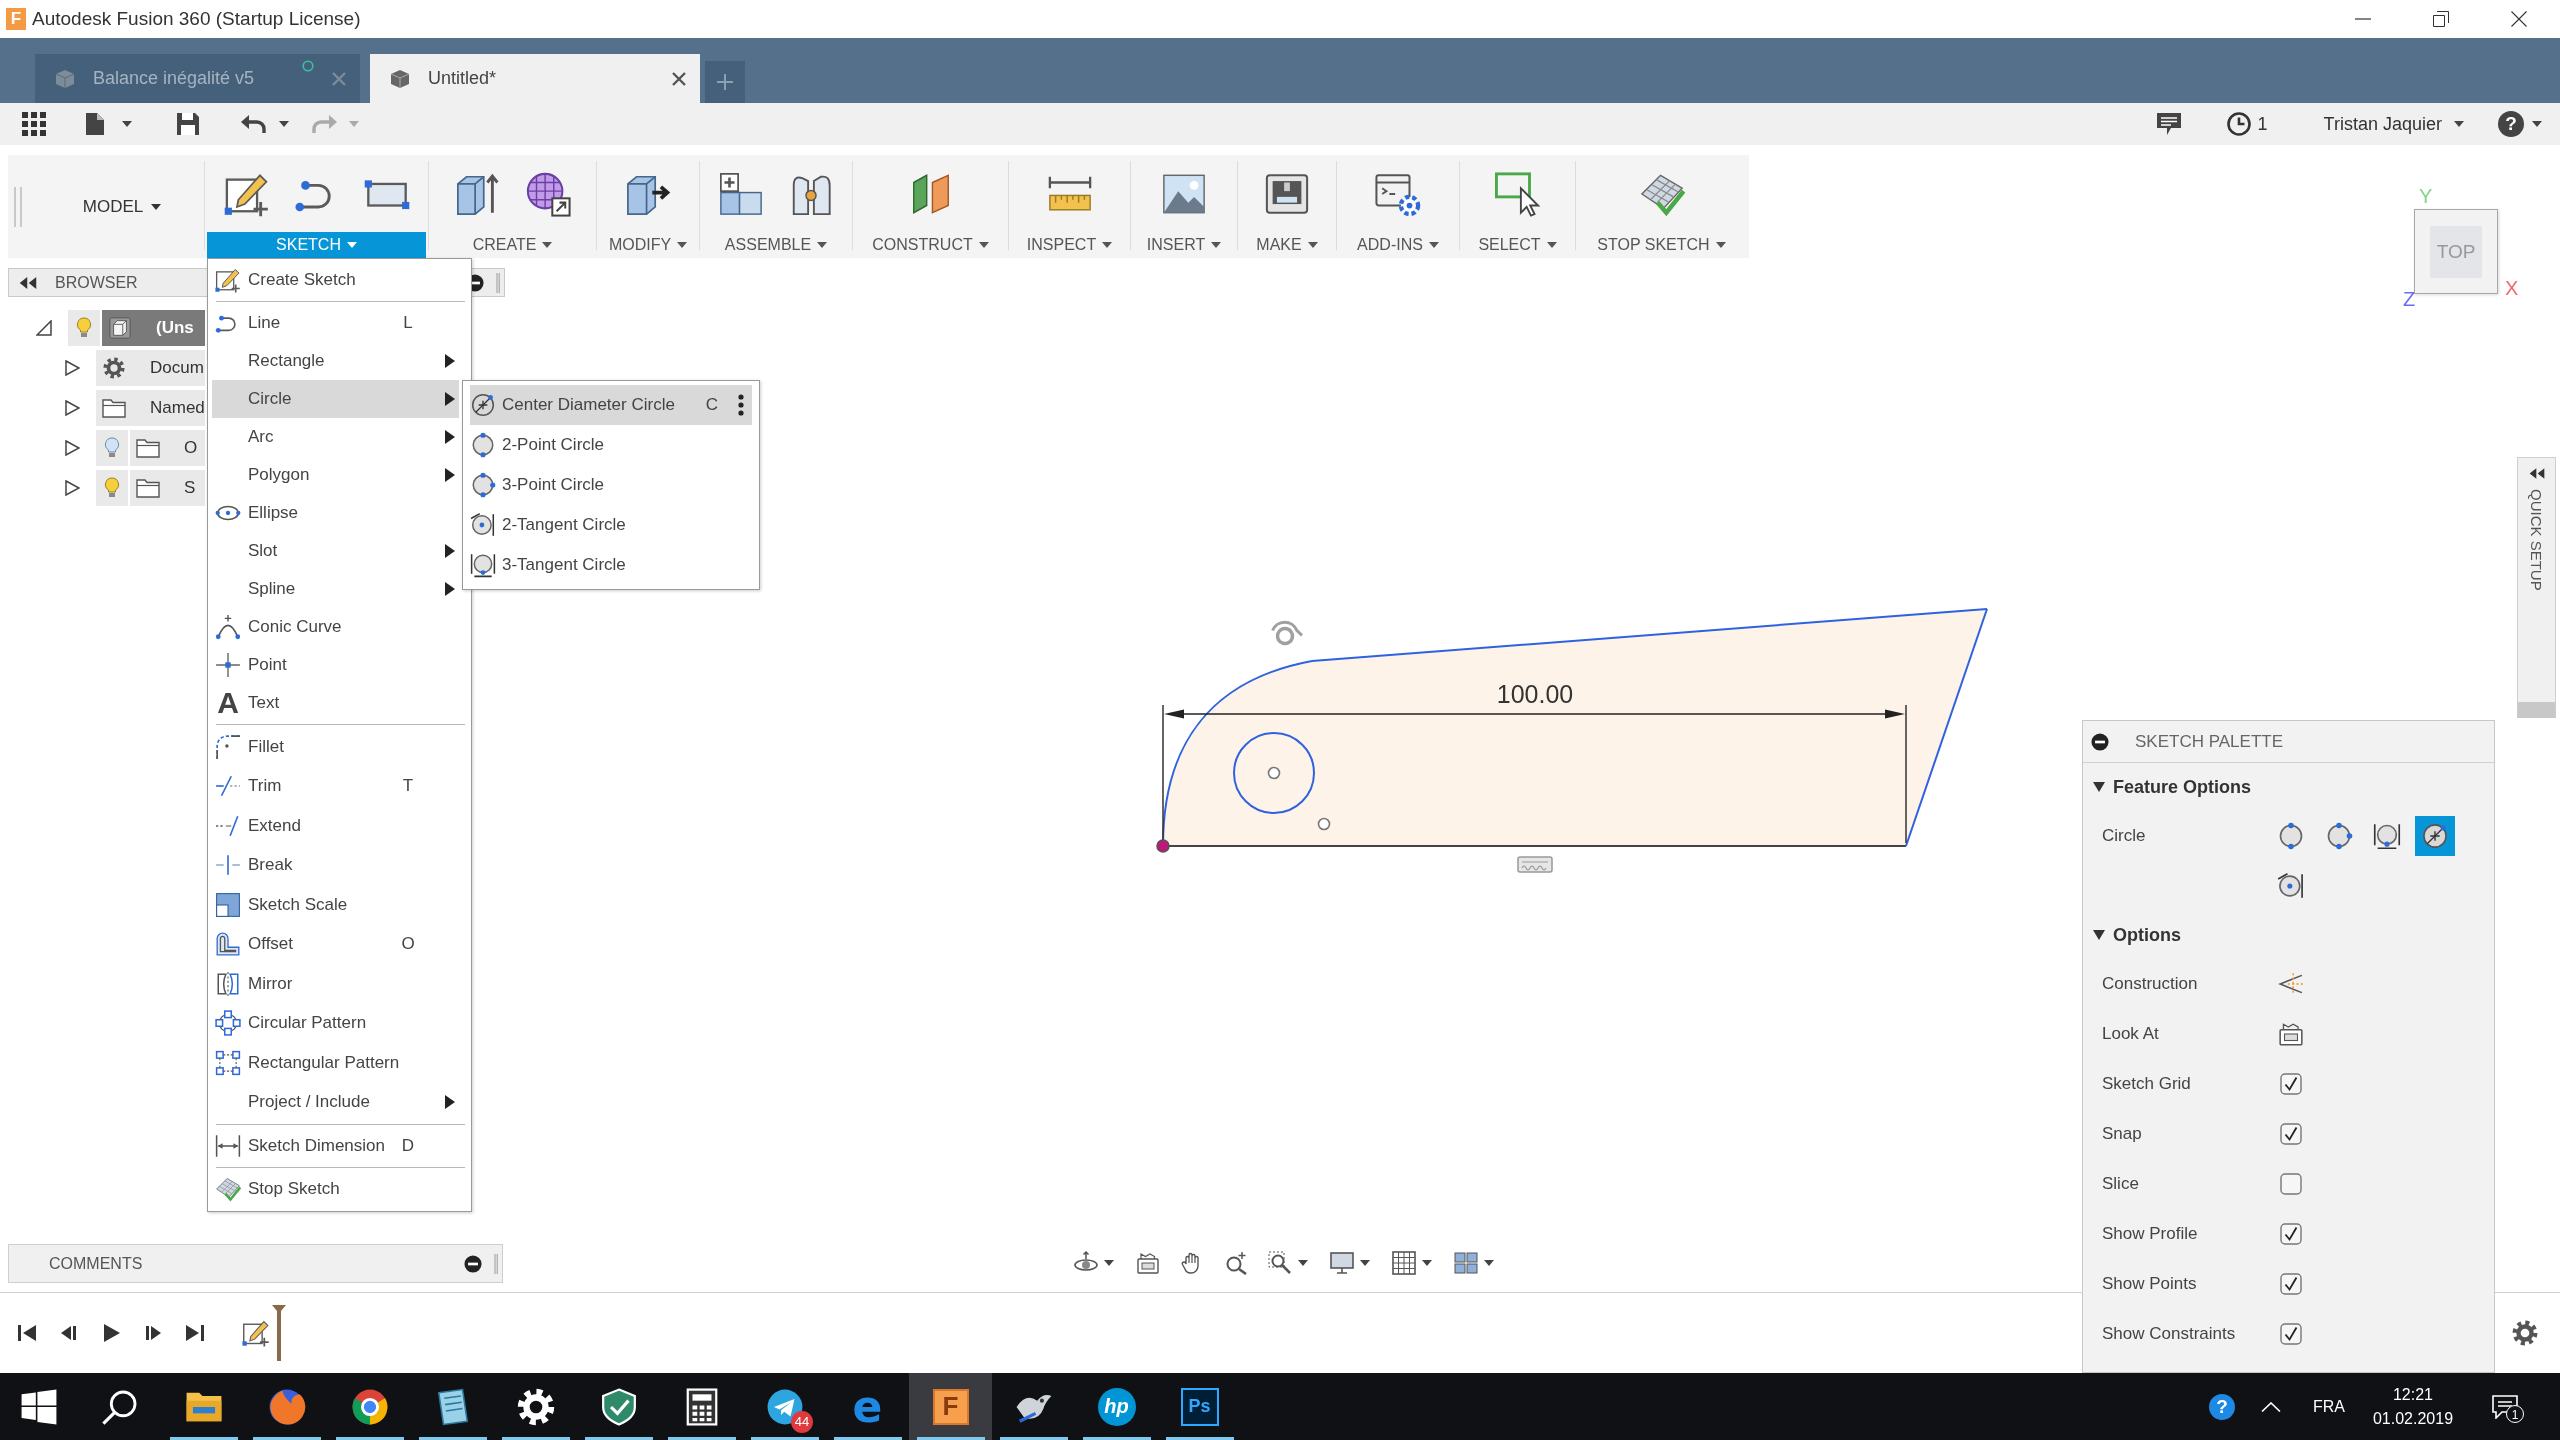 This screenshot has height=1440, width=2560. What do you see at coordinates (335, 865) in the screenshot?
I see `menu-item: Break` at bounding box center [335, 865].